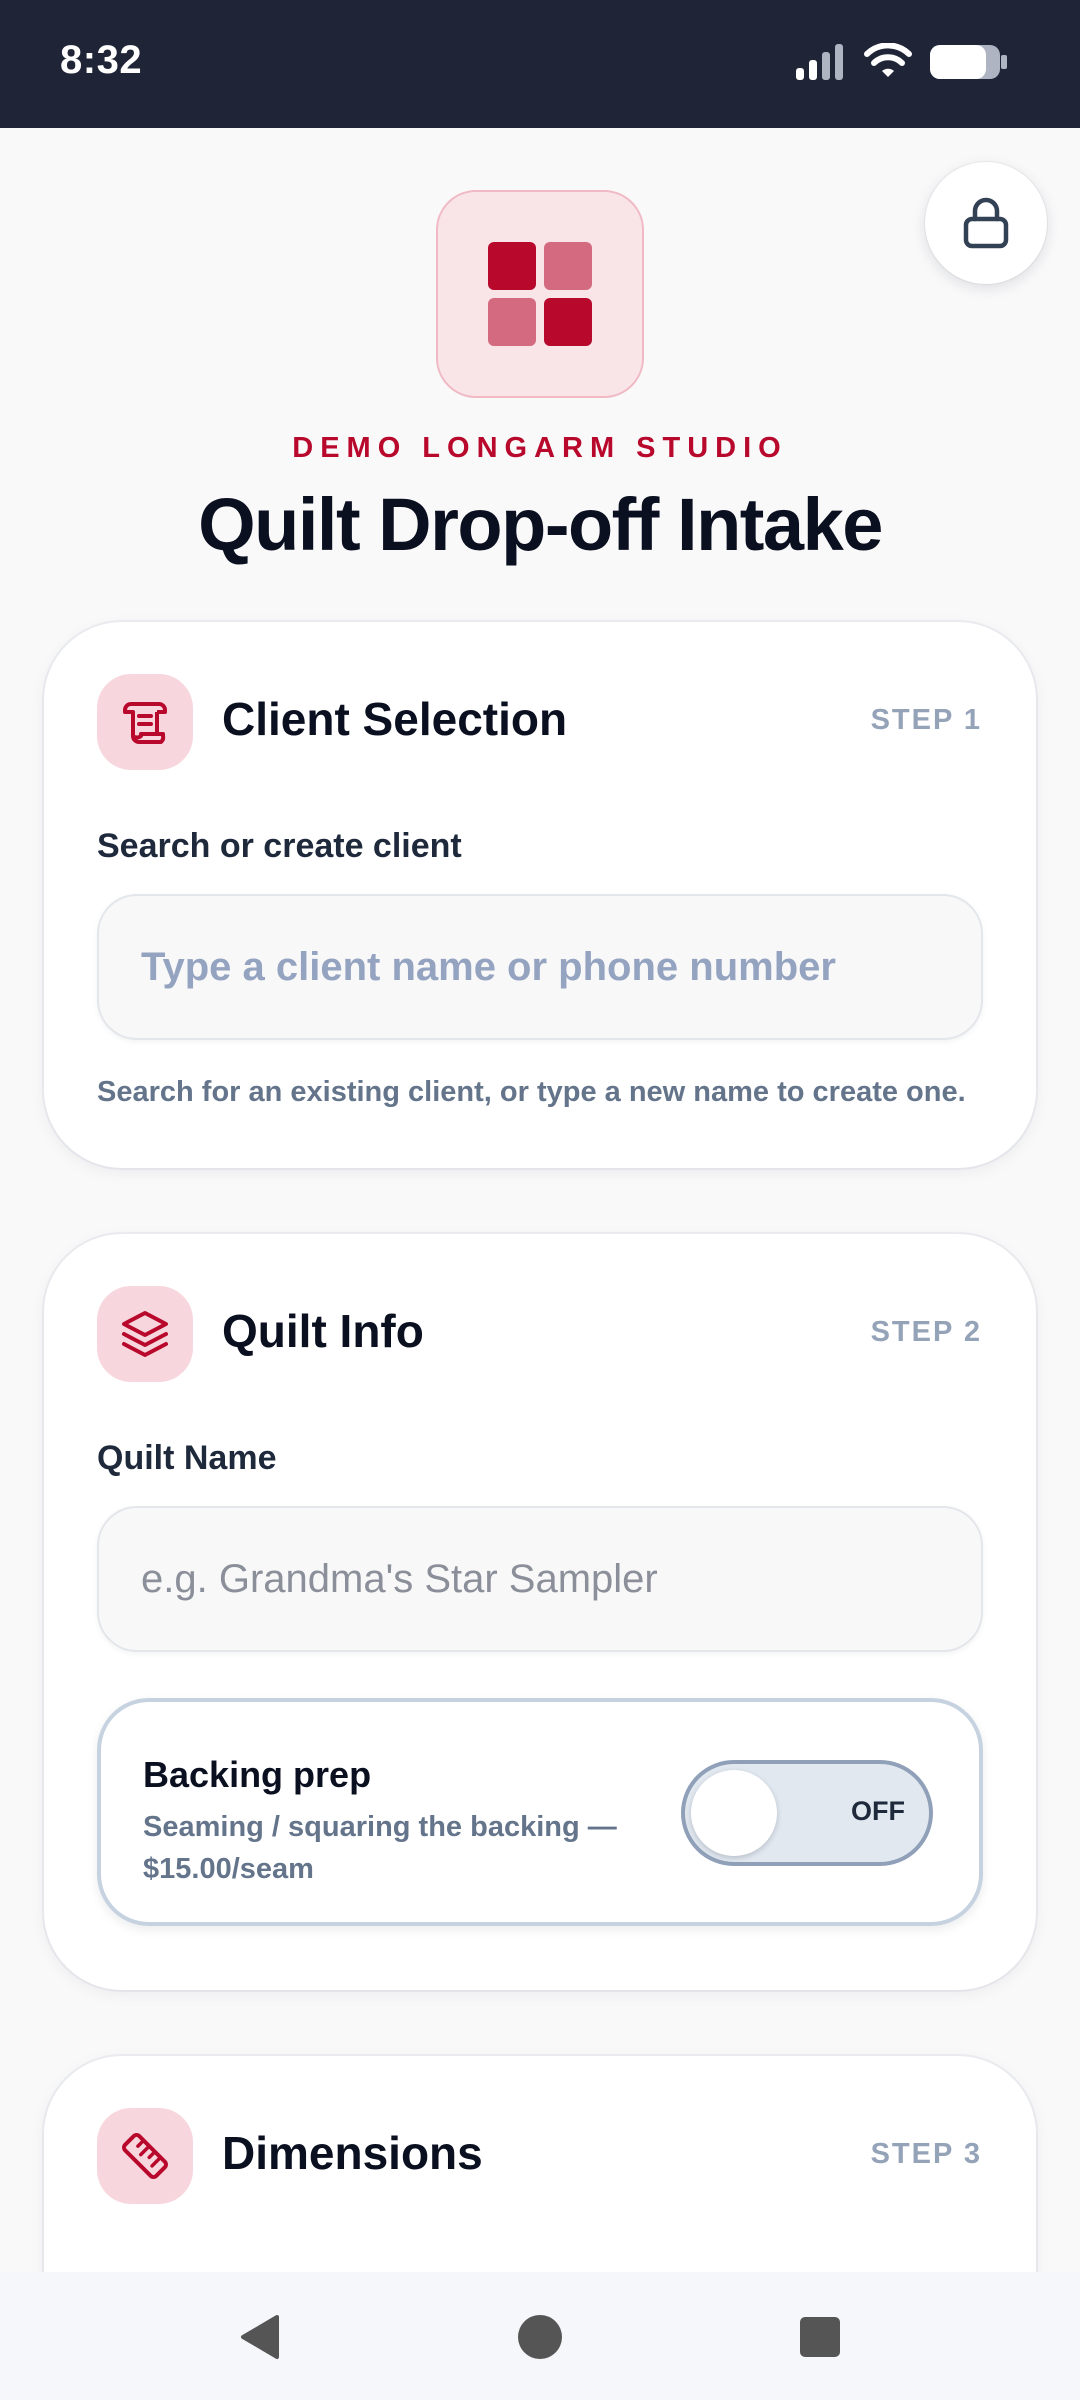 Image resolution: width=1080 pixels, height=2400 pixels. I want to click on system-navigation-bar, so click(540, 2336).